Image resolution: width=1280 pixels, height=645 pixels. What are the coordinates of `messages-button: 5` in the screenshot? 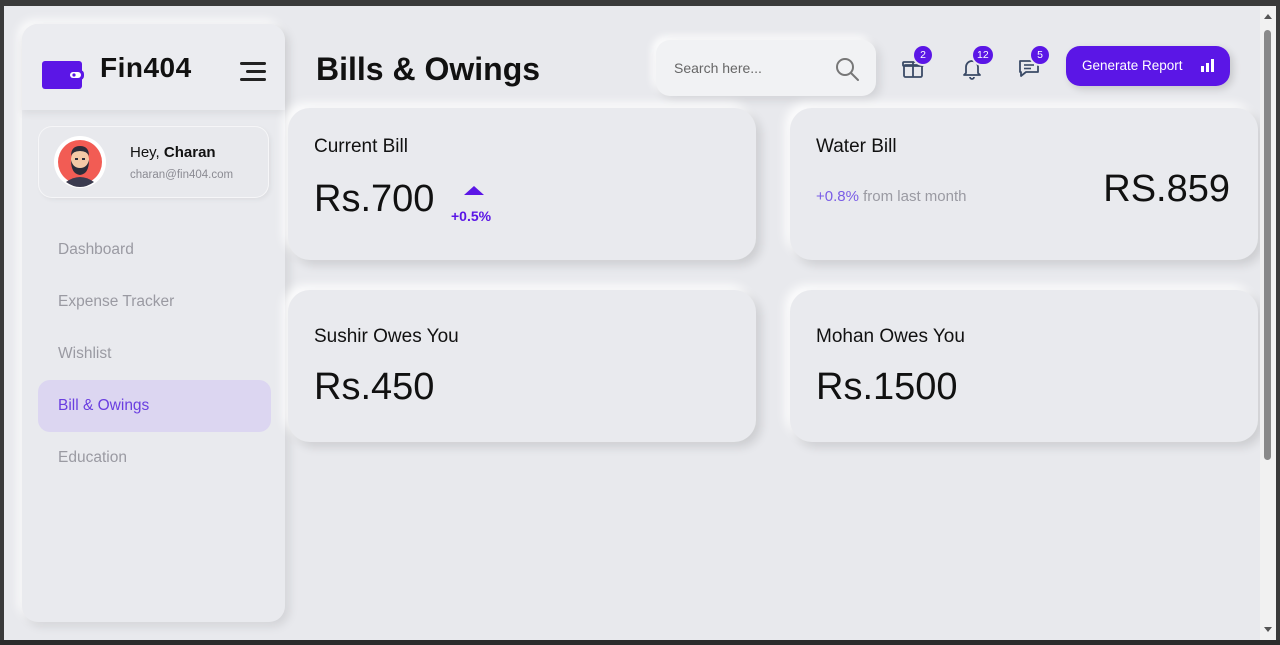 It's located at (1032, 65).